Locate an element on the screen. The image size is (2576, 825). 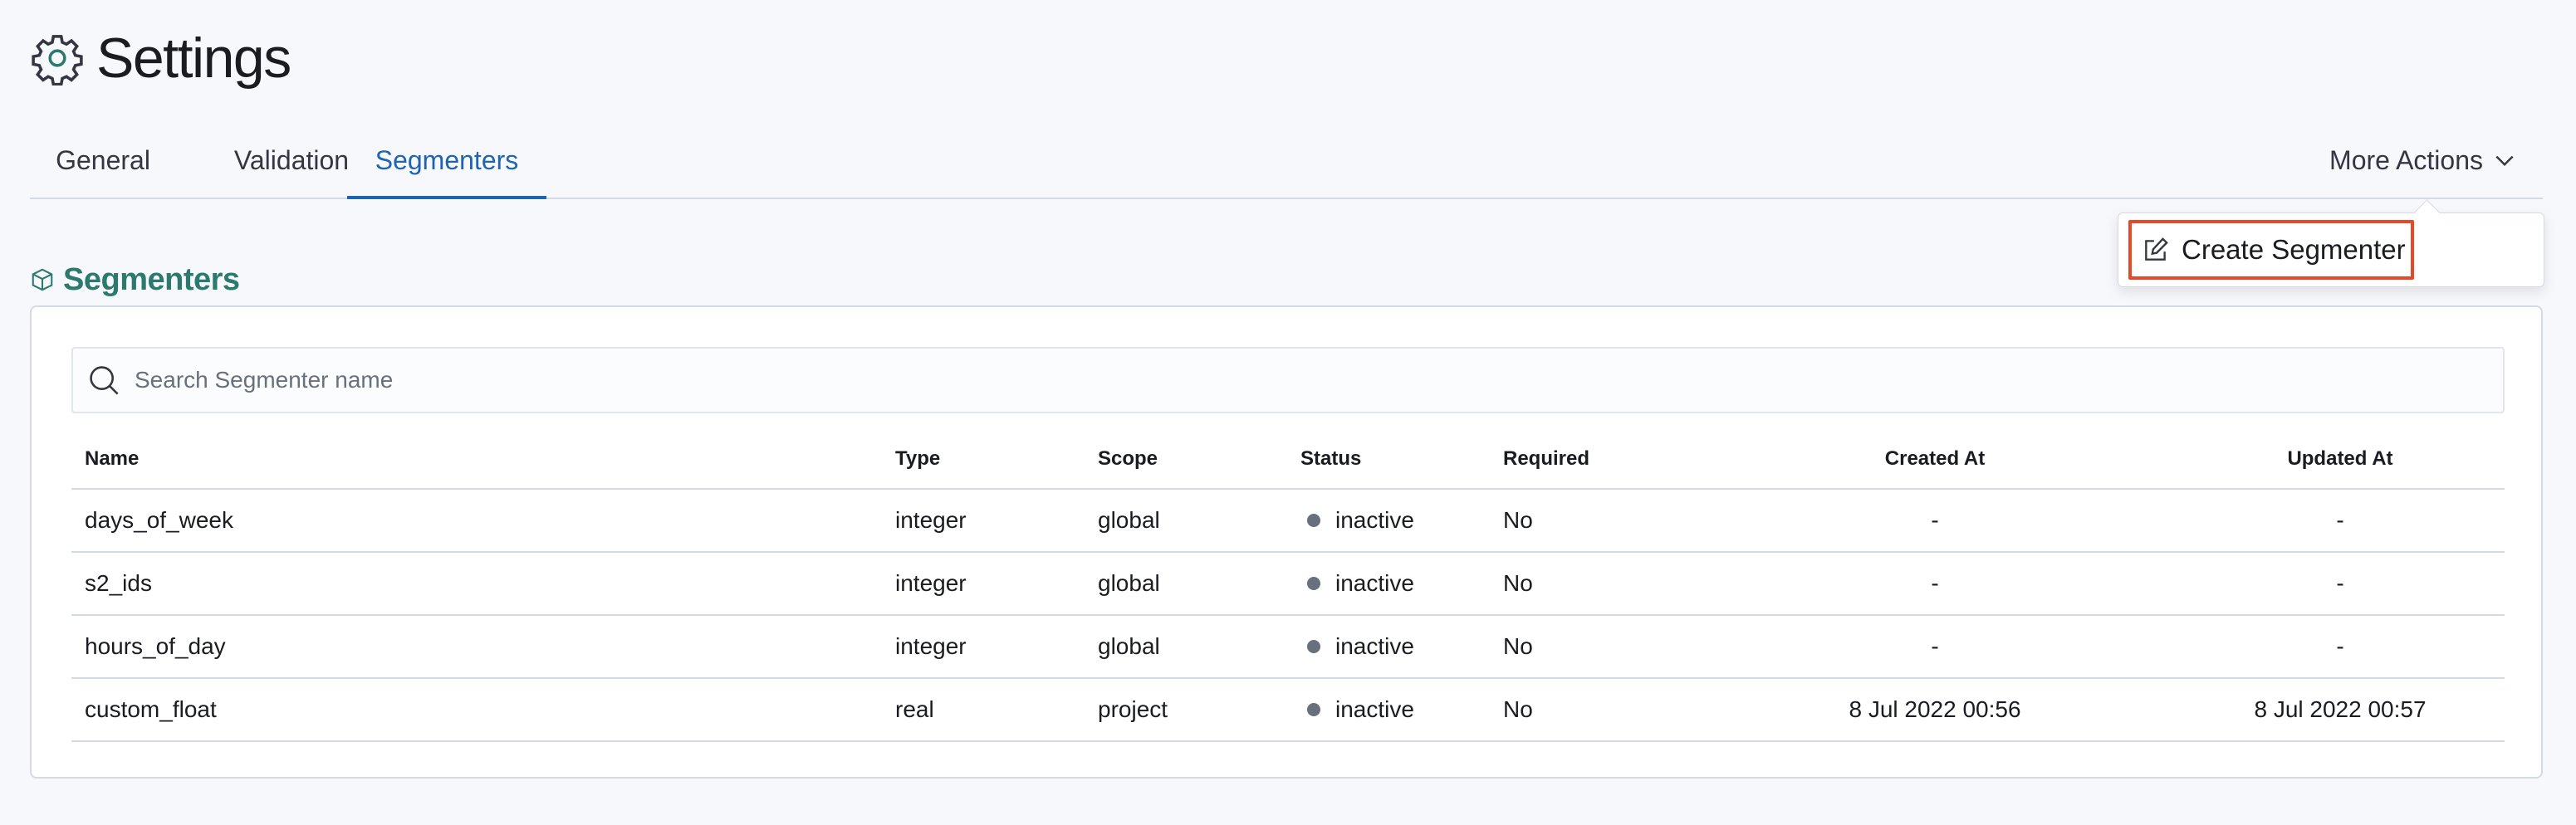
table-row: s2_ids integer global inactive No - - is located at coordinates (1288, 584).